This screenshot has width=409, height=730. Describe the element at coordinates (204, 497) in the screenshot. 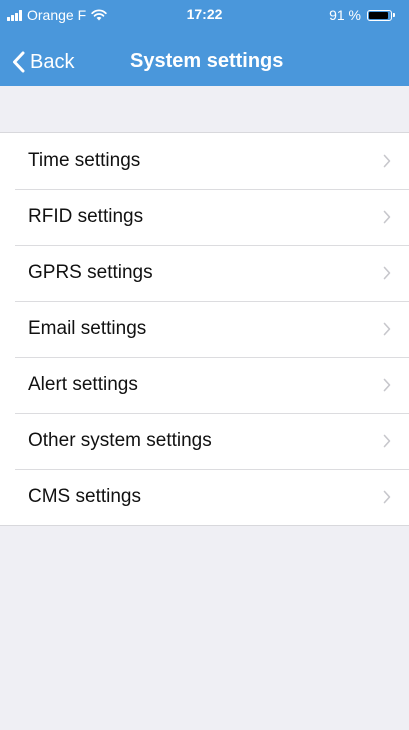

I see `settings-row-cms-settings: CMS settings` at that location.